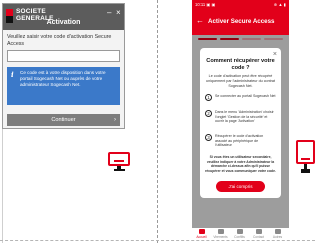 The image size is (320, 243). I want to click on dialog-title: Comment récupérer votre code ?, so click(240, 64).